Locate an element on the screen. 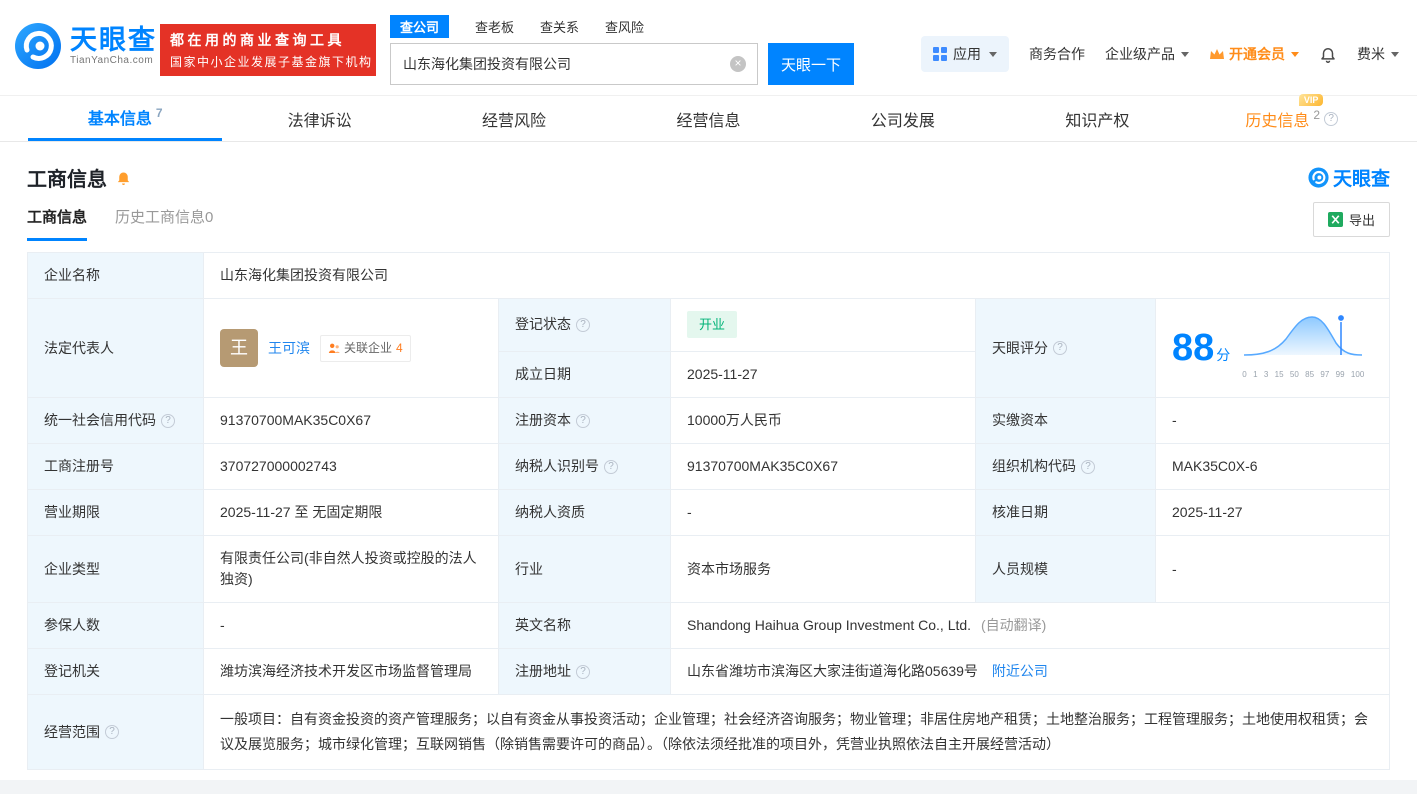 The height and width of the screenshot is (803, 1417). tianyancha-watermark: 天眼查 is located at coordinates (1349, 177).